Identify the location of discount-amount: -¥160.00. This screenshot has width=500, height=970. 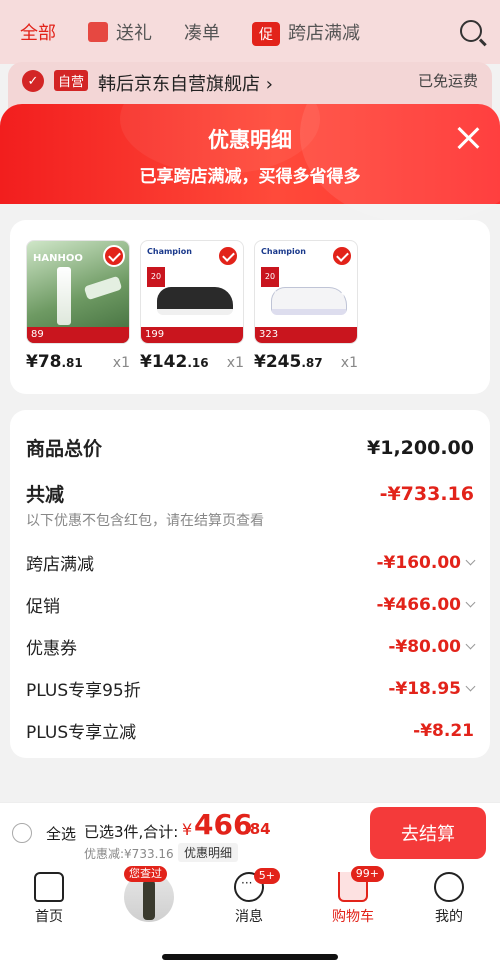
(426, 562).